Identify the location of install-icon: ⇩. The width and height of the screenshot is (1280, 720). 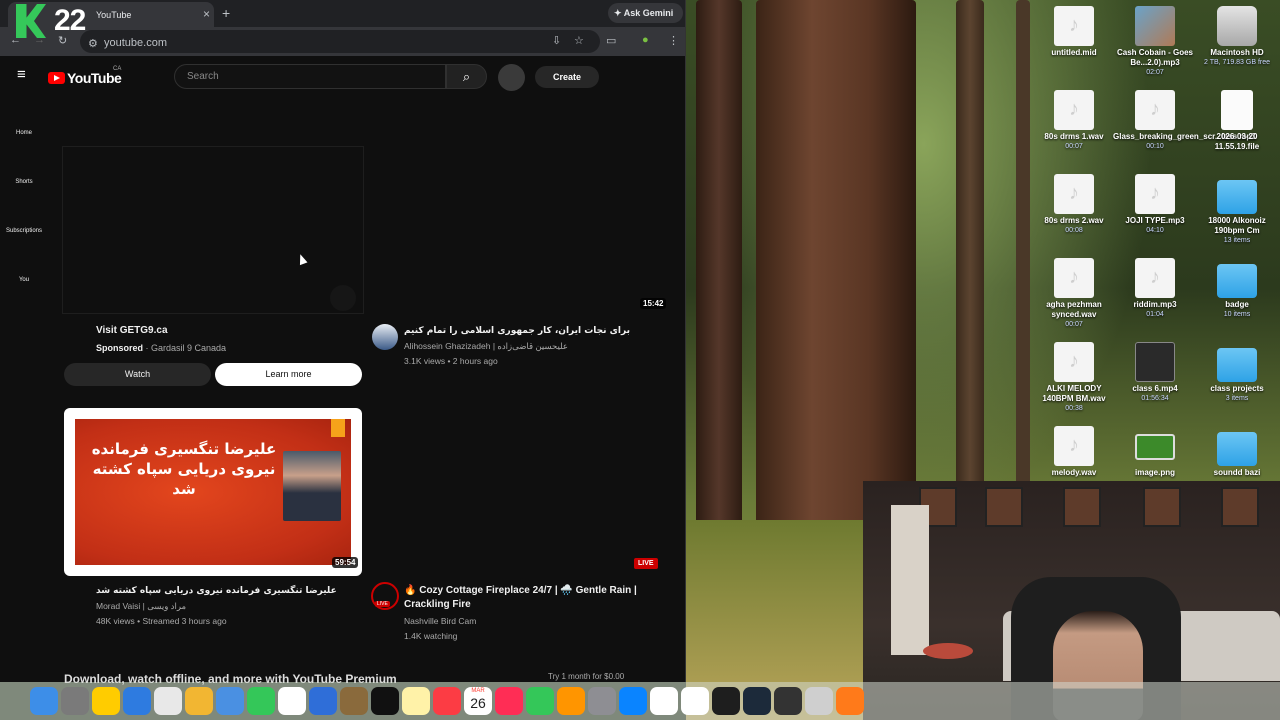
(556, 40).